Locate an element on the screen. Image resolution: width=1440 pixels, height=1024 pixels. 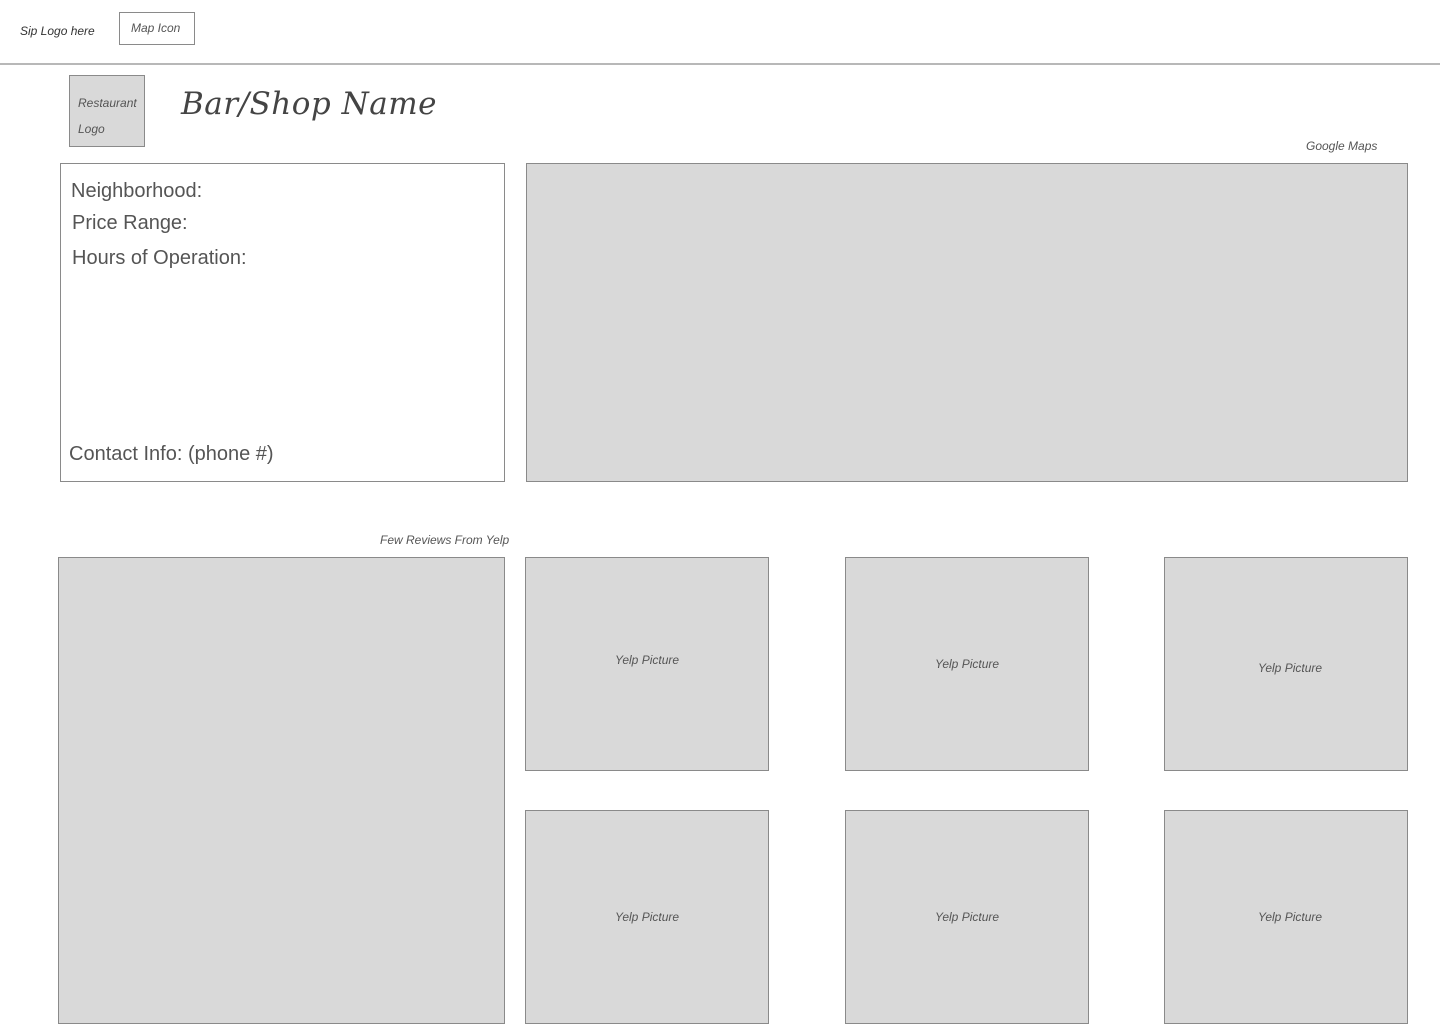
google-maps-label: Google Maps is located at coordinates (1342, 146).